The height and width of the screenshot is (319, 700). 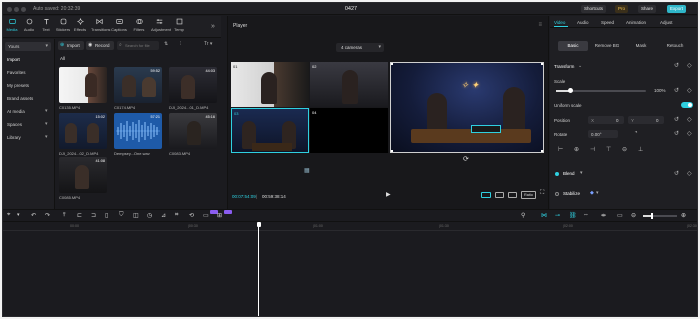 What do you see at coordinates (512, 195) in the screenshot?
I see `snapshot-icon` at bounding box center [512, 195].